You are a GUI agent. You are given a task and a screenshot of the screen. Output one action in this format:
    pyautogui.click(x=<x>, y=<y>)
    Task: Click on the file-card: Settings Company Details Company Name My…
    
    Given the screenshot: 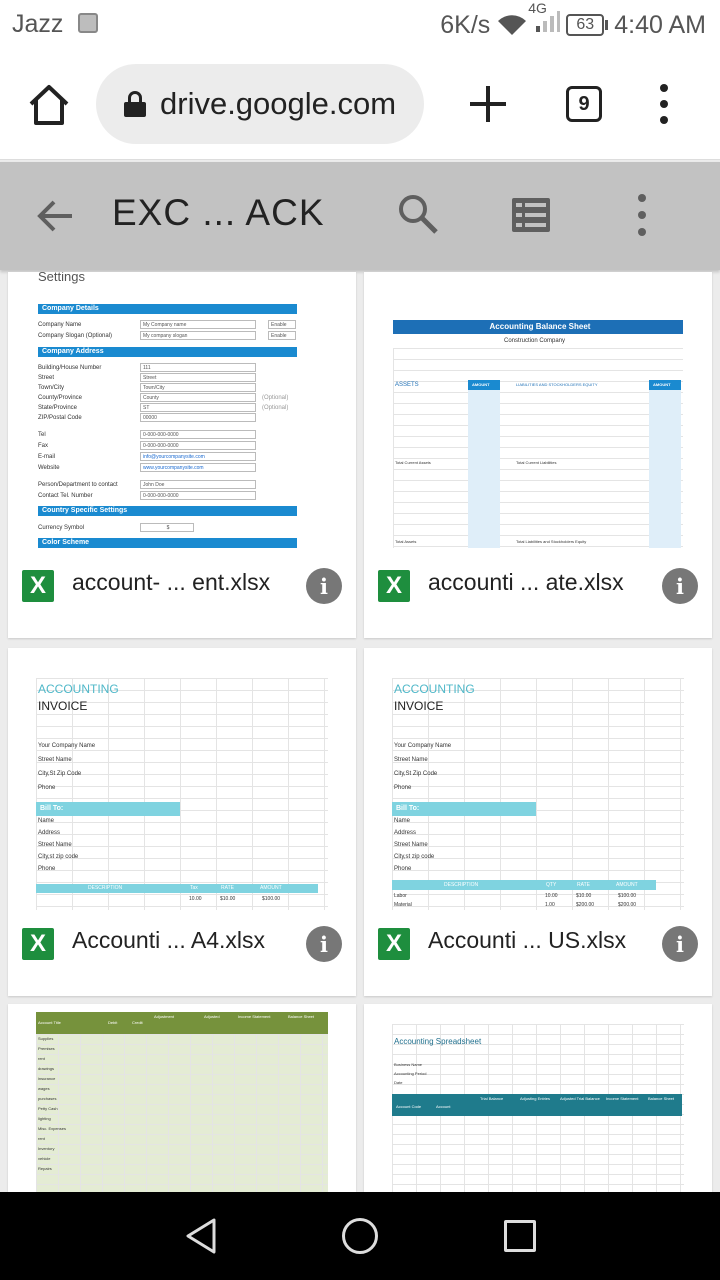 What is the action you would take?
    pyautogui.click(x=182, y=455)
    